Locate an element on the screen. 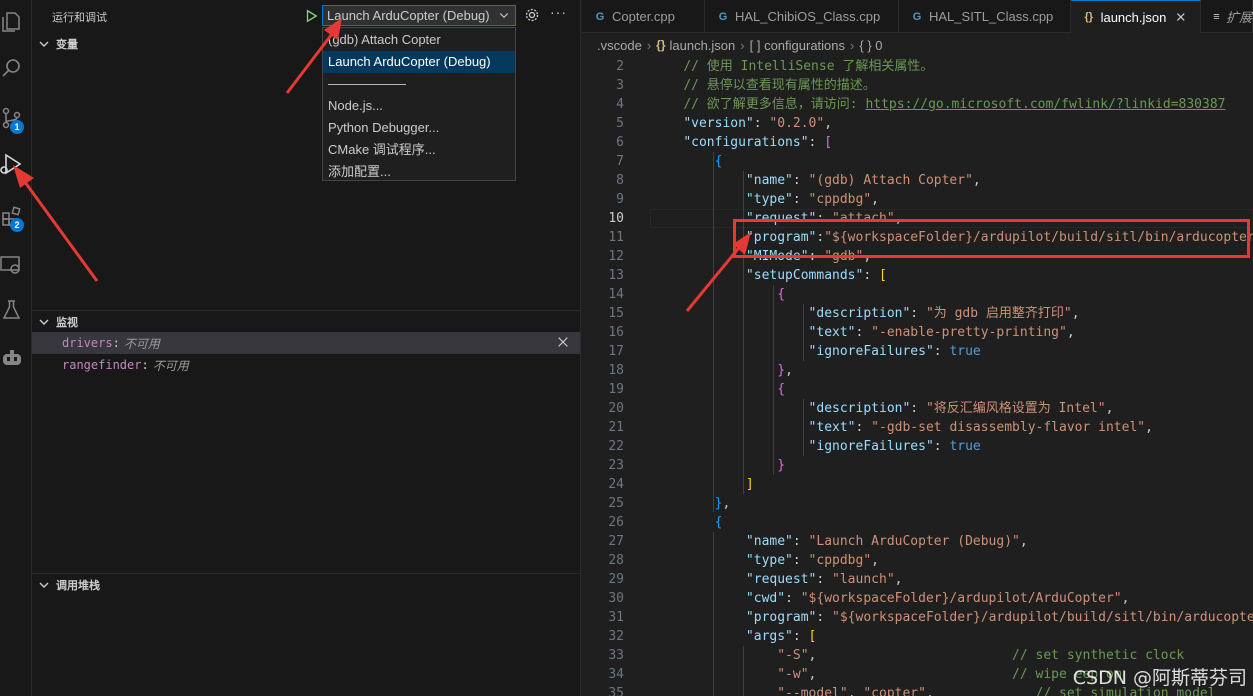 Image resolution: width=1253 pixels, height=696 pixels. code-line: "setupCommands": [ is located at coordinates (816, 275).